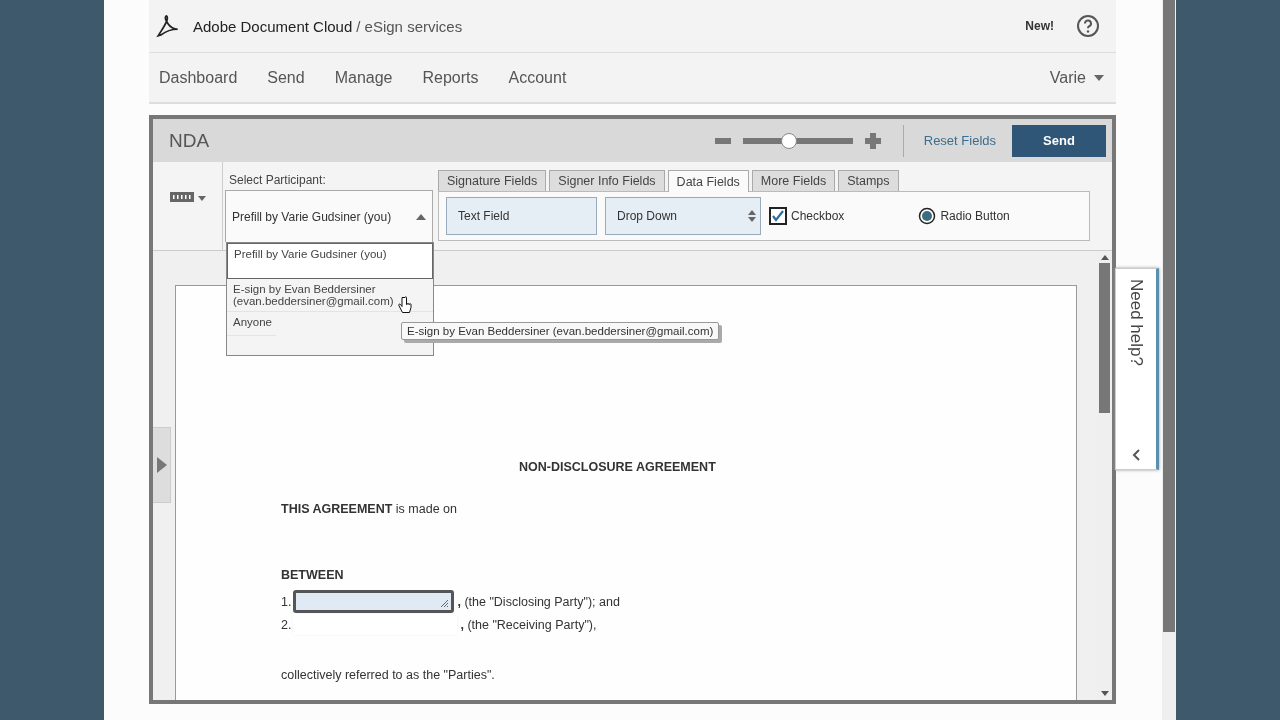 The width and height of the screenshot is (1280, 720). Describe the element at coordinates (374, 601) in the screenshot. I see `party-name-field` at that location.